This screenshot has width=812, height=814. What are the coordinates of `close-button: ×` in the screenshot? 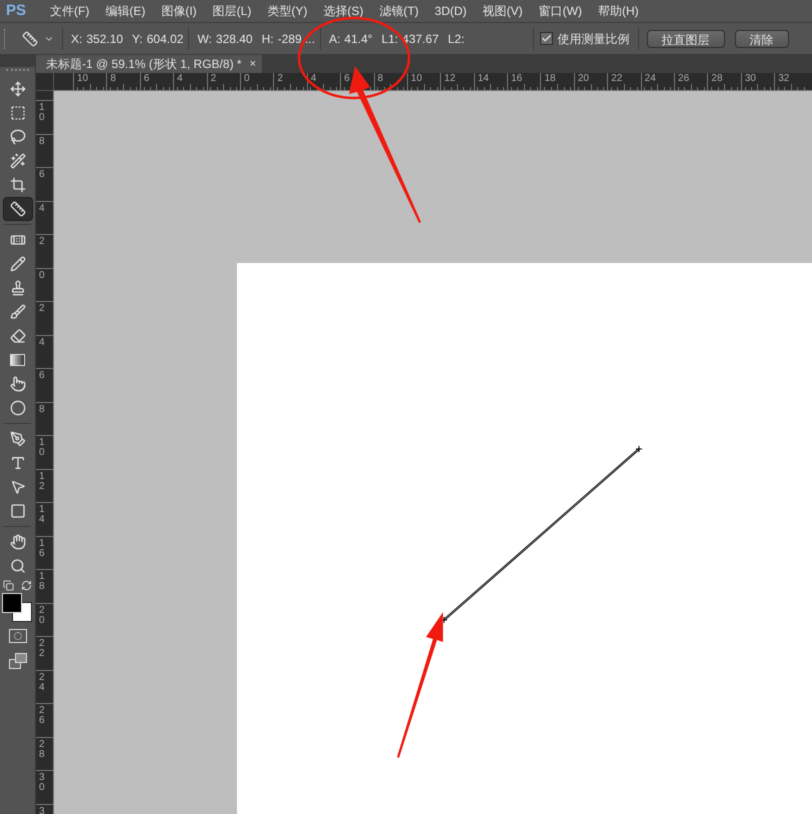 It's located at (253, 64).